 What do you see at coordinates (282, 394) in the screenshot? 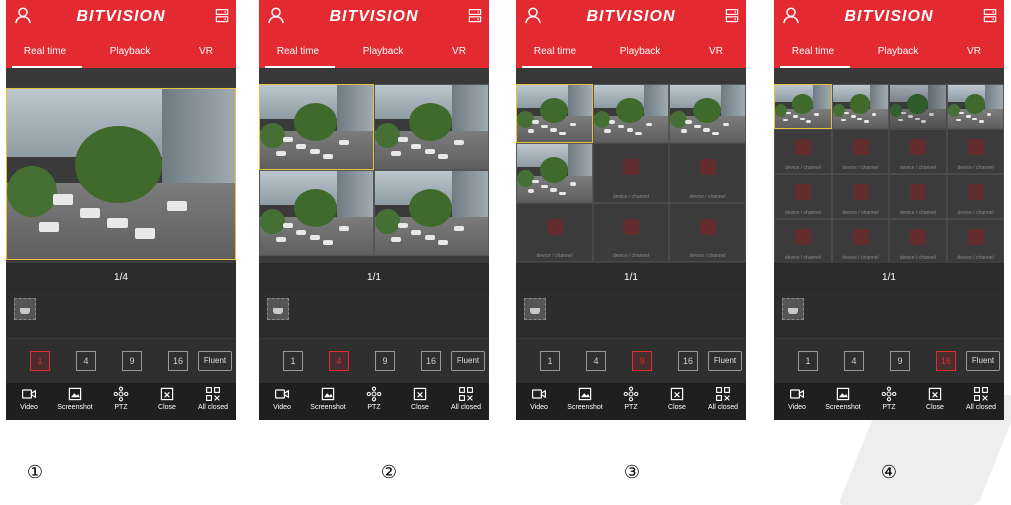
I see `video-icon` at bounding box center [282, 394].